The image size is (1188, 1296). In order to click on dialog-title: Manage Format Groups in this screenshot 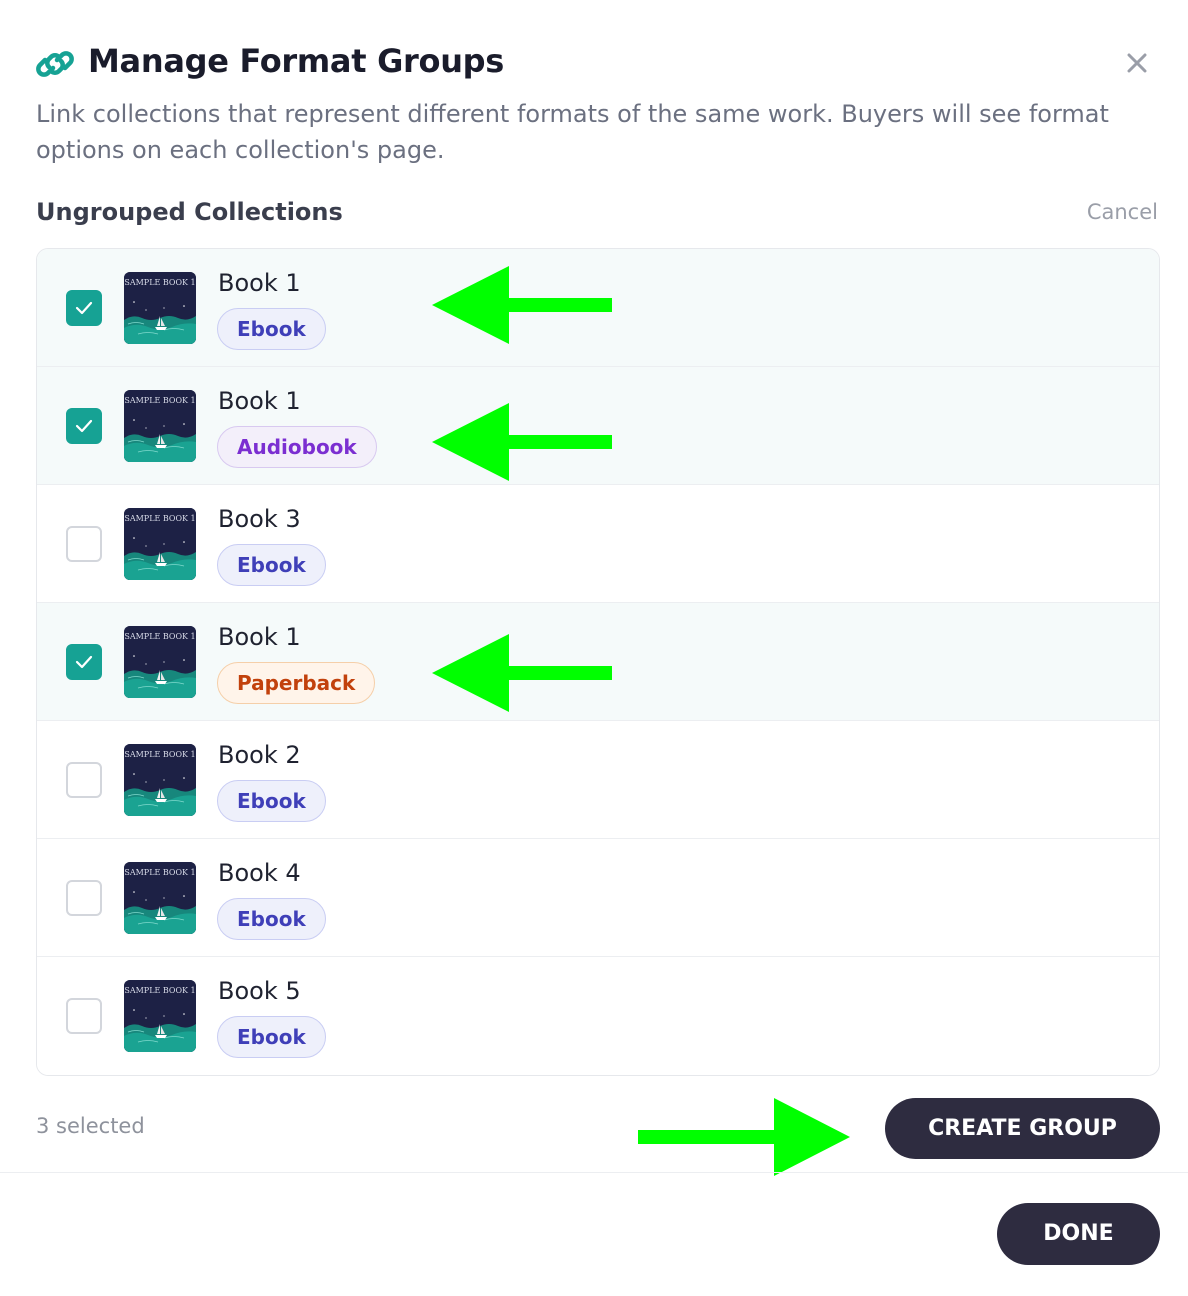, I will do `click(296, 61)`.